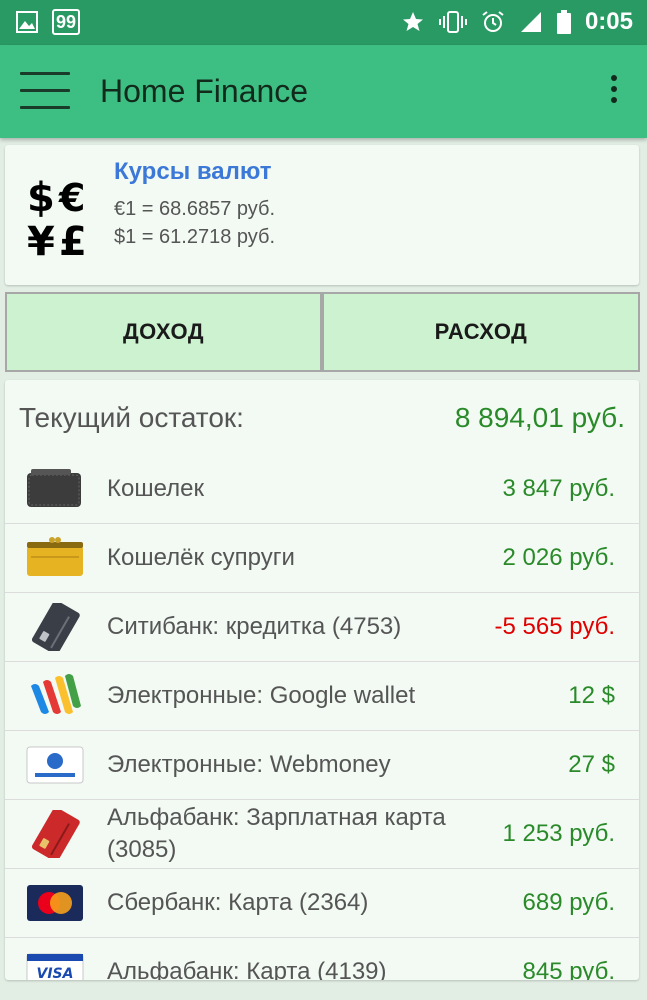 The image size is (647, 1000). What do you see at coordinates (55, 903) in the screenshot?
I see `mastercard-icon` at bounding box center [55, 903].